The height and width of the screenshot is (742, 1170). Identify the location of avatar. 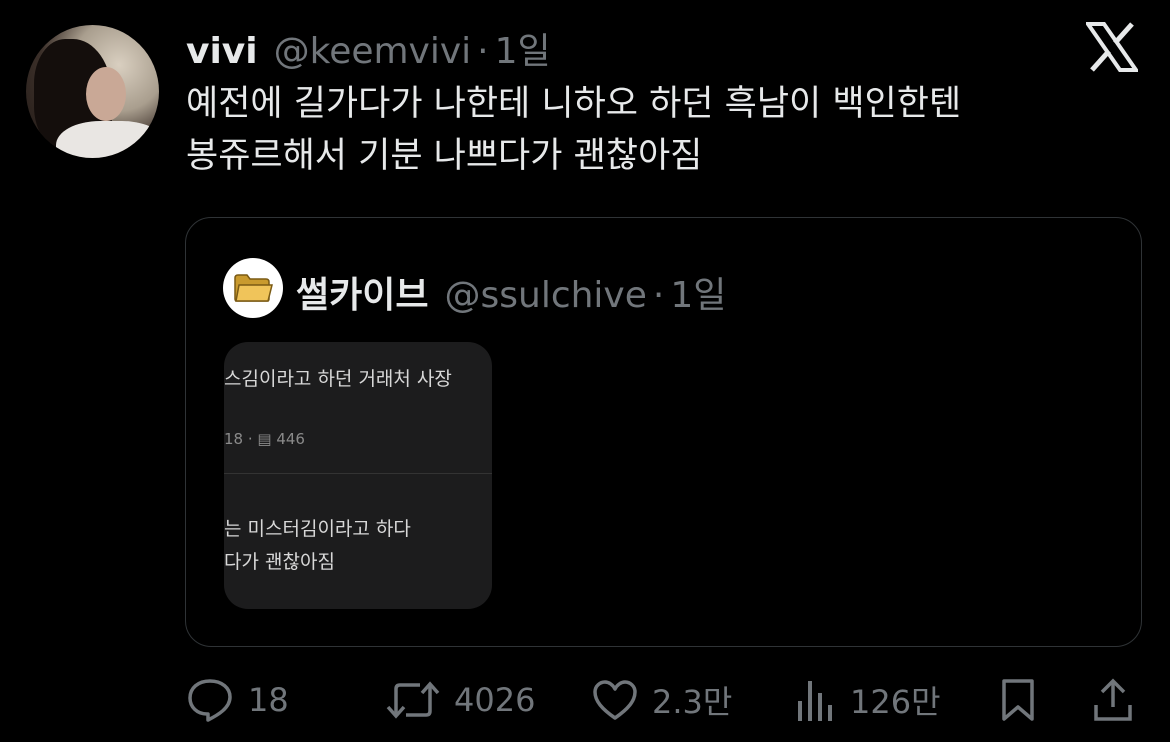
(92, 91).